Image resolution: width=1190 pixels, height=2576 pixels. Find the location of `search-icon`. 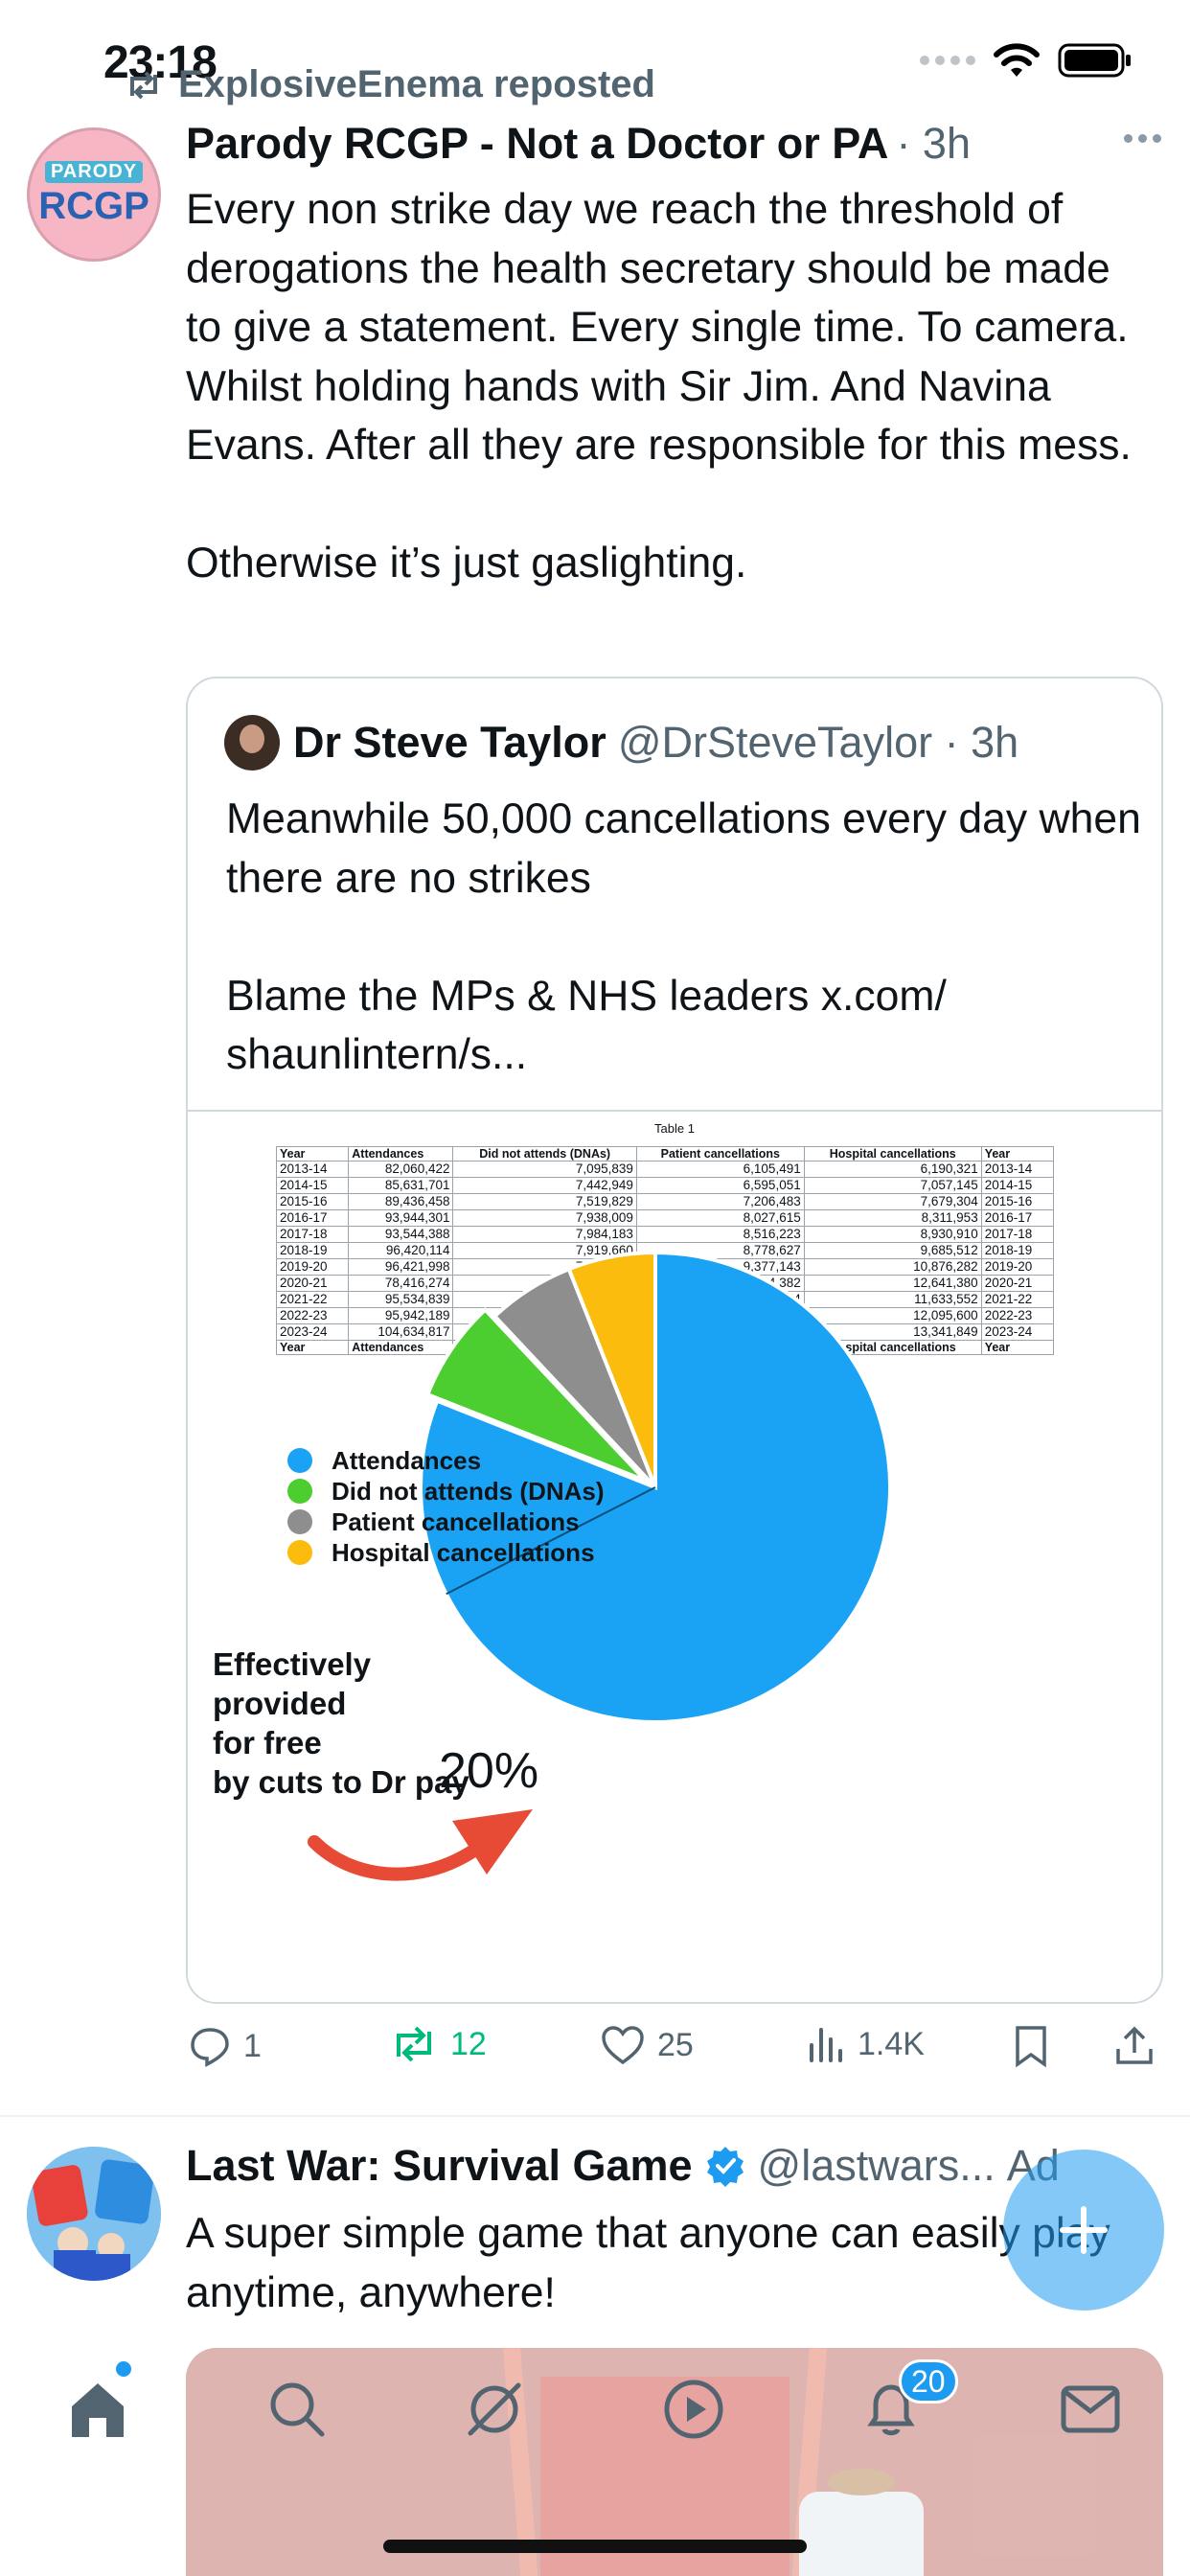

search-icon is located at coordinates (297, 2409).